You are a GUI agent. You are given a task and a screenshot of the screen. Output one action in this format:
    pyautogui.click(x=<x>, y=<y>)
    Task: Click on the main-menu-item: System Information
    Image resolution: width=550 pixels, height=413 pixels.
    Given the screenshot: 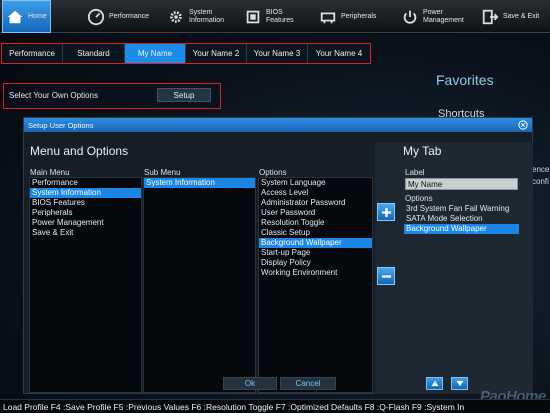 What is the action you would take?
    pyautogui.click(x=85, y=193)
    